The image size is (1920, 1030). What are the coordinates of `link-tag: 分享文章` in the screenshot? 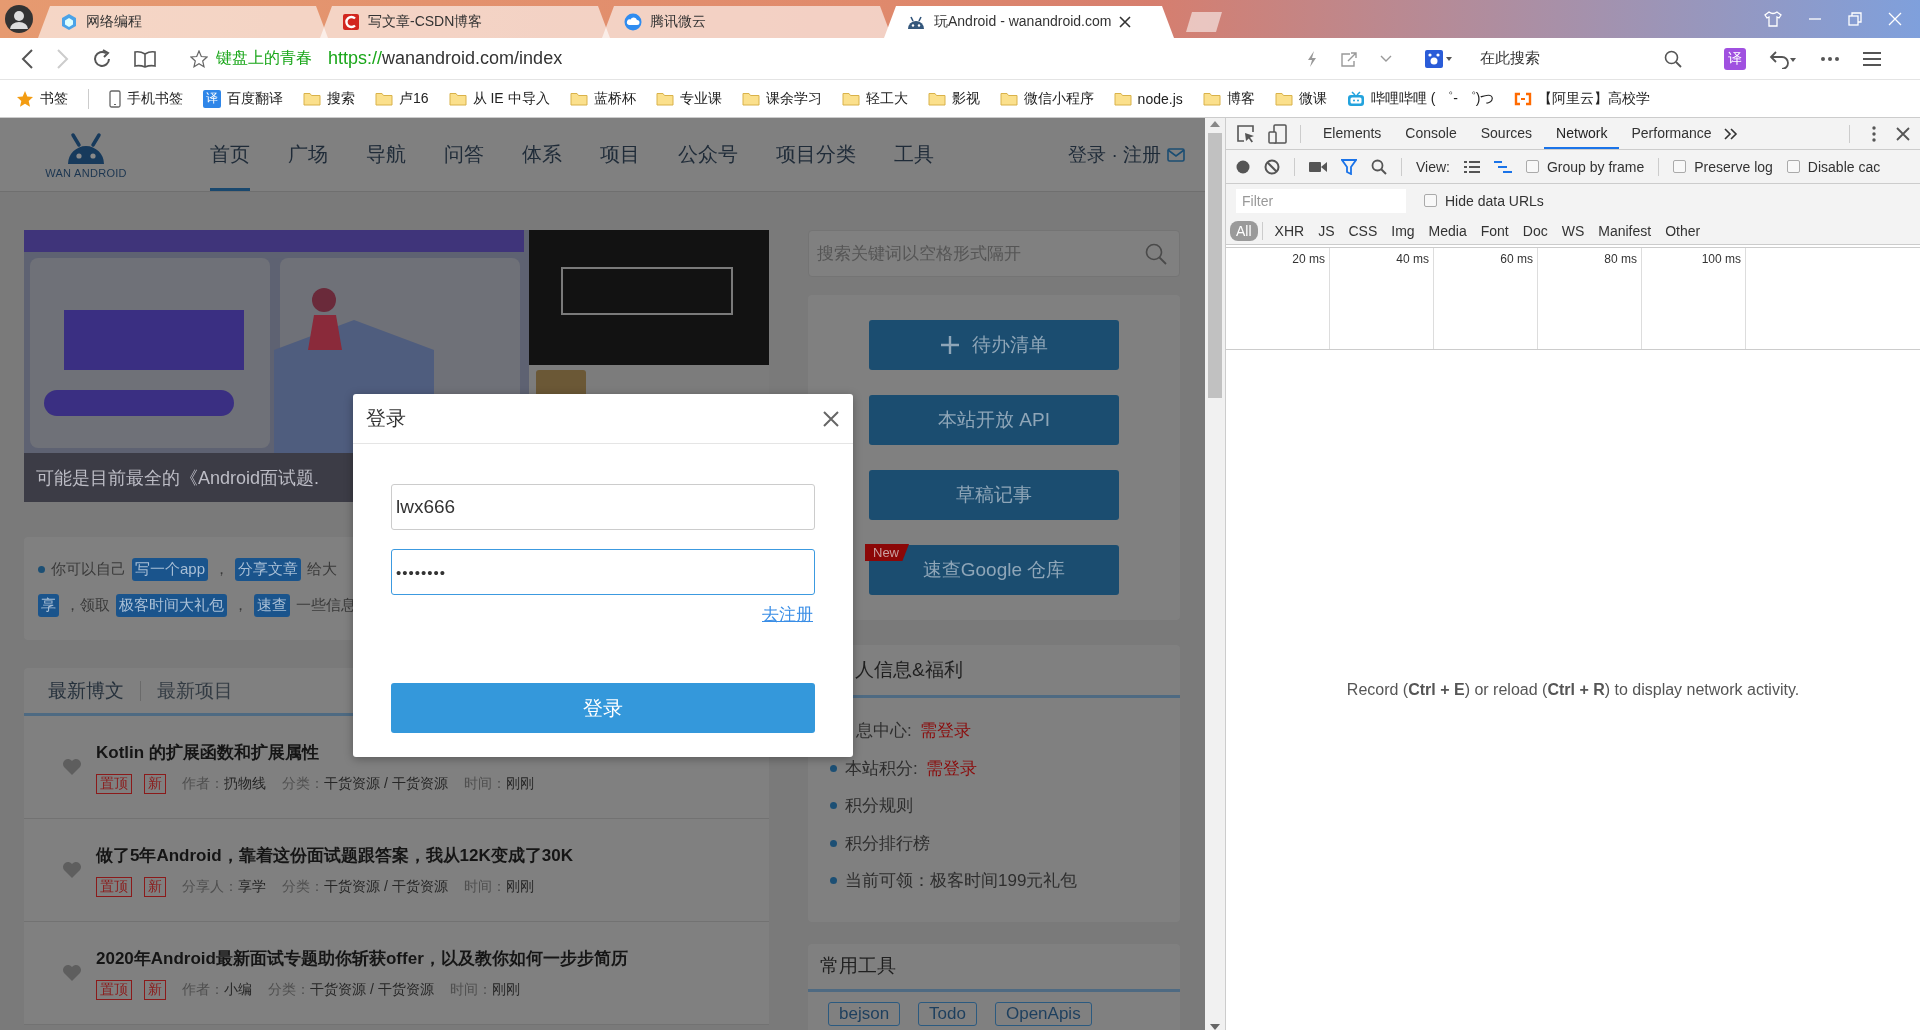 It's located at (268, 569).